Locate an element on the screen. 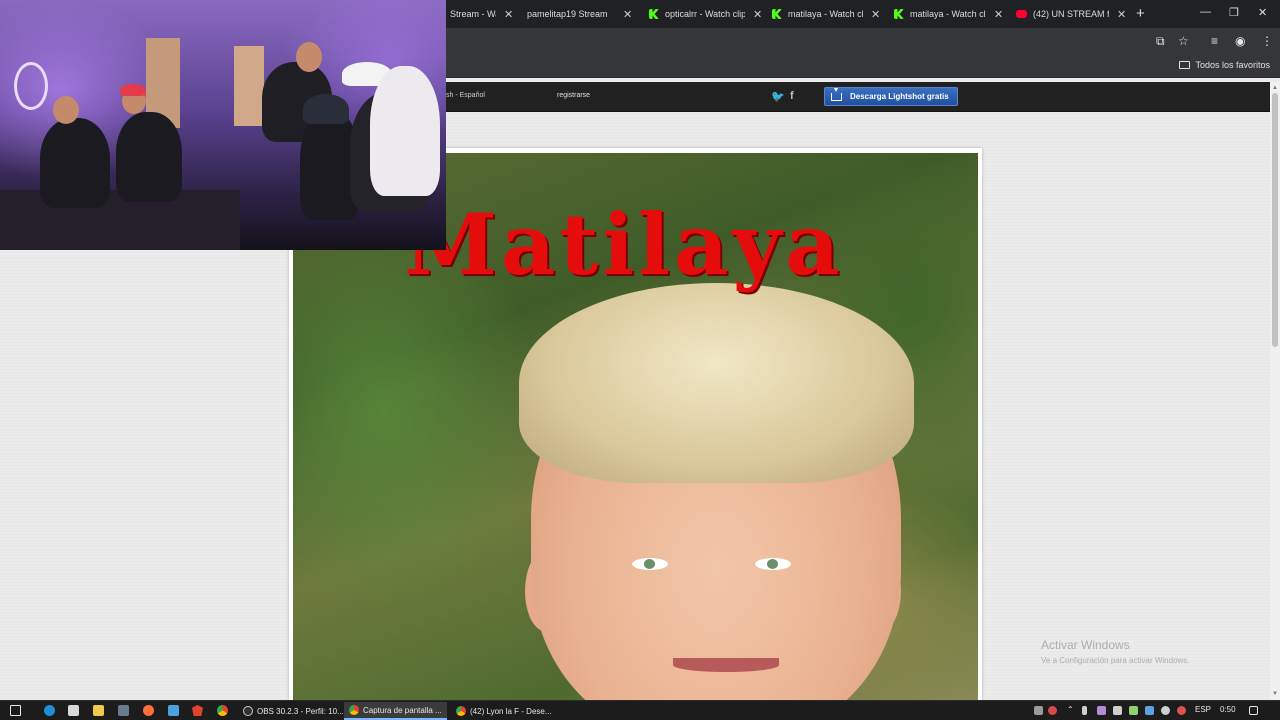 The height and width of the screenshot is (720, 1280). window-close-icon: ✕ is located at coordinates (1262, 12).